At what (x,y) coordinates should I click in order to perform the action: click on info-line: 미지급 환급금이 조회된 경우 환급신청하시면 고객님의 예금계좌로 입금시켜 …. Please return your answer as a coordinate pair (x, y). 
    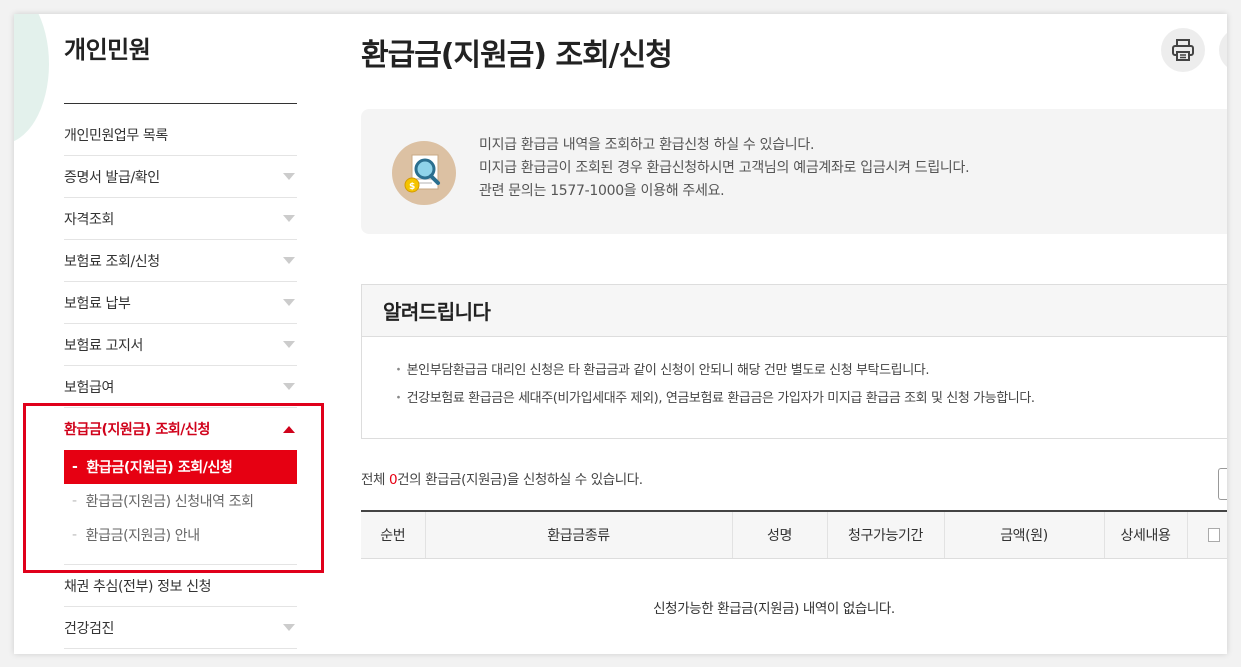
    Looking at the image, I should click on (724, 168).